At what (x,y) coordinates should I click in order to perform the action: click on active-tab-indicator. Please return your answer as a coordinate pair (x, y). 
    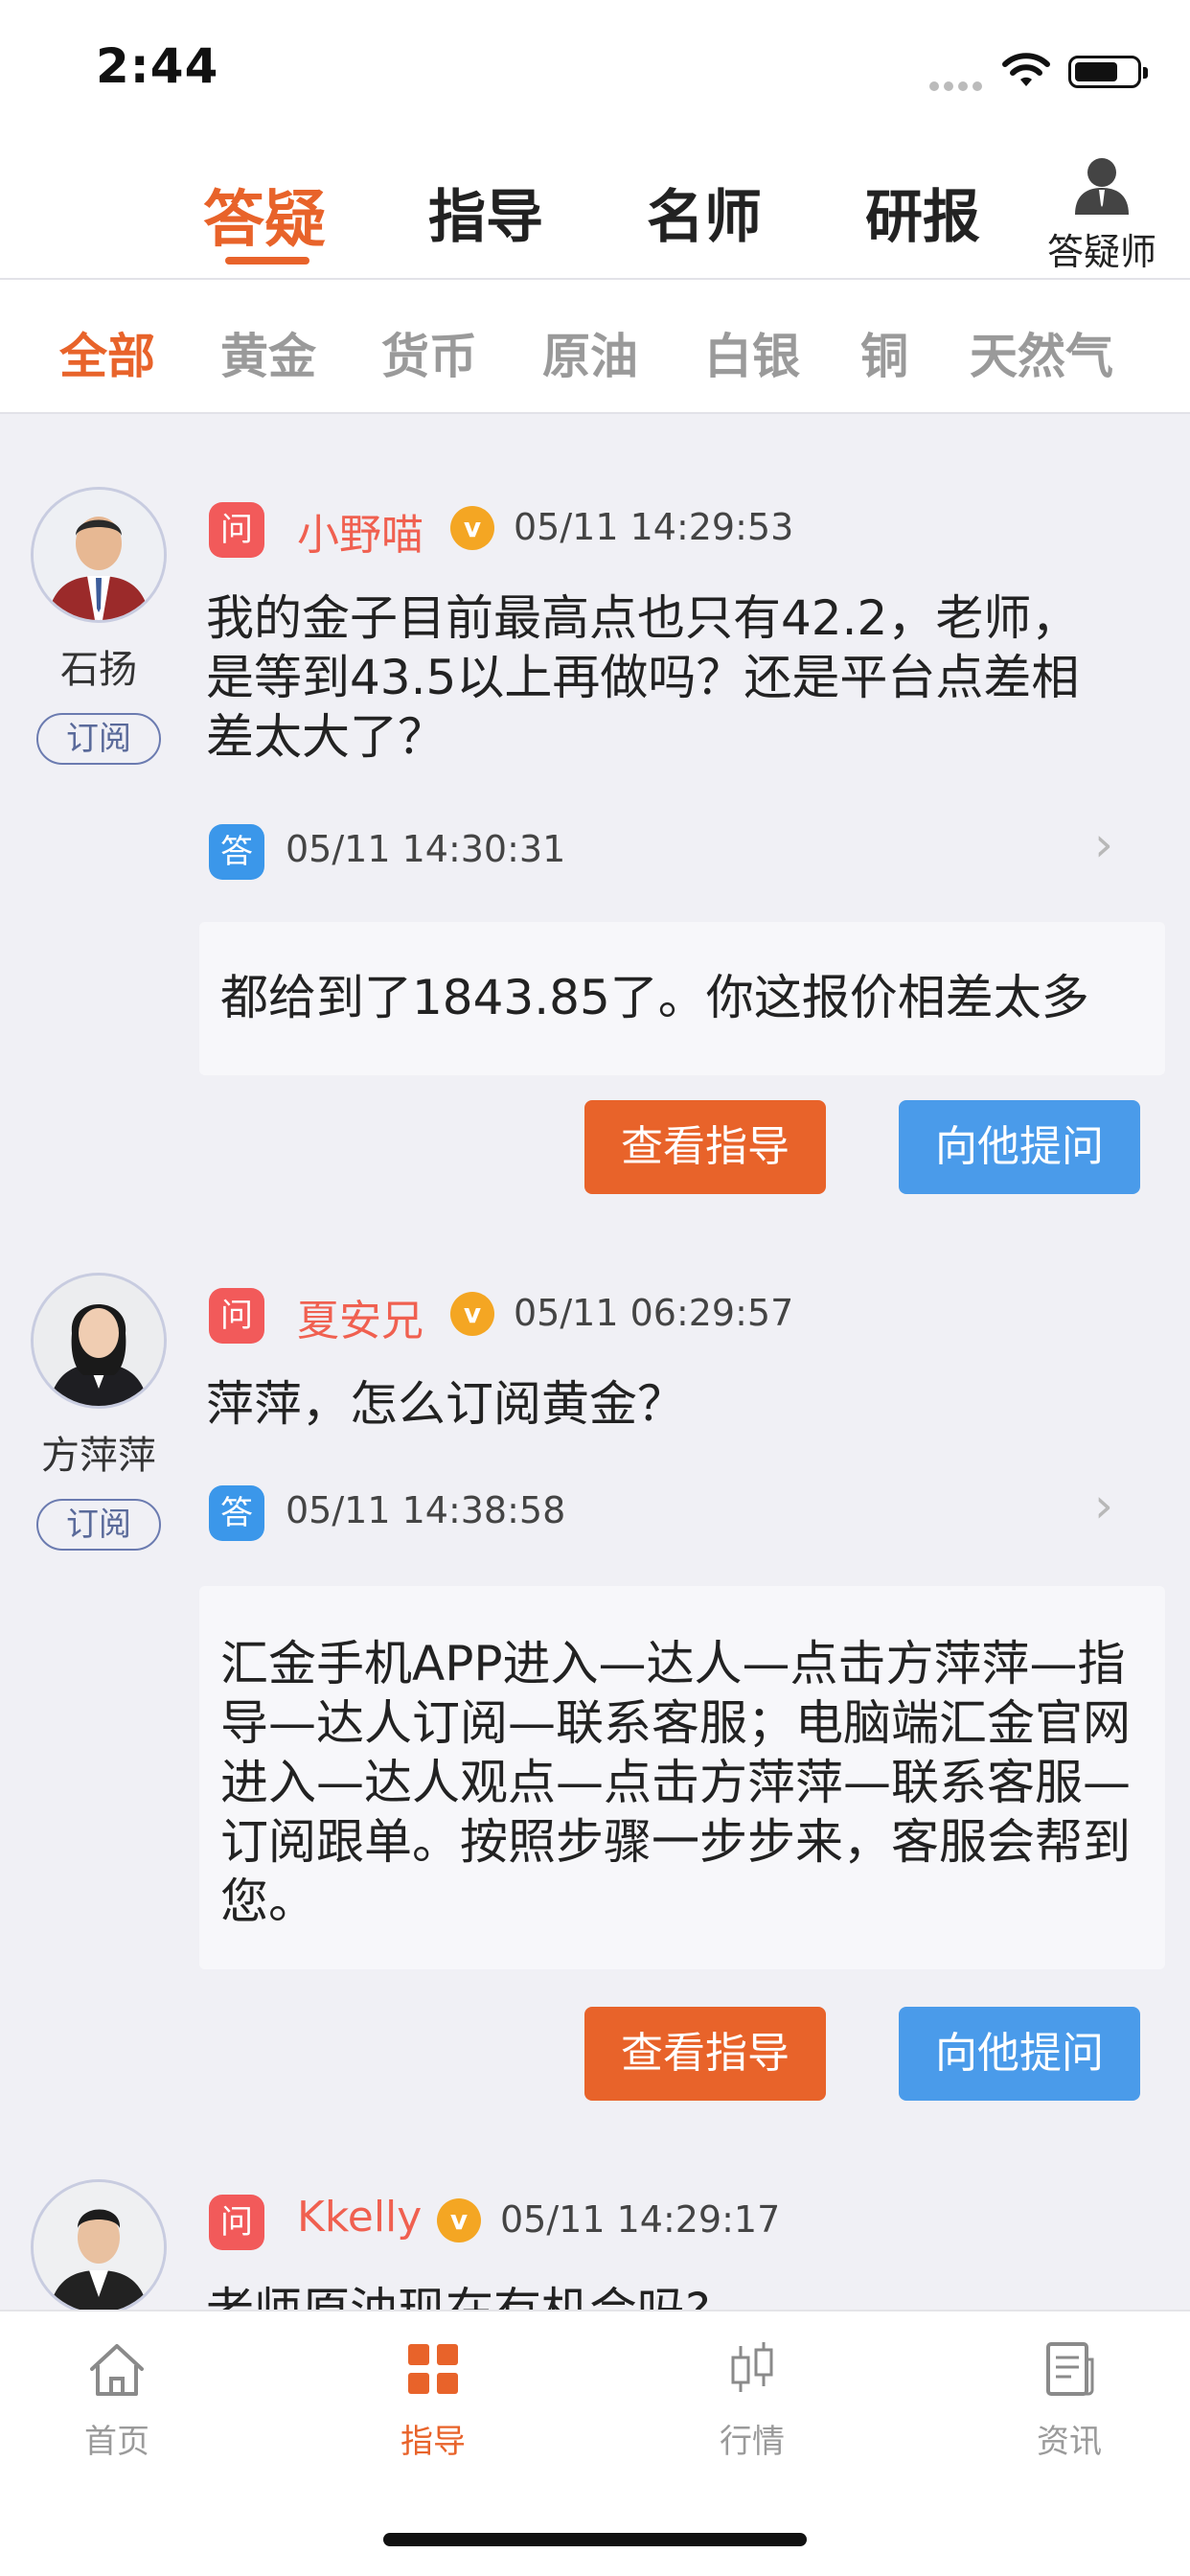
    Looking at the image, I should click on (267, 260).